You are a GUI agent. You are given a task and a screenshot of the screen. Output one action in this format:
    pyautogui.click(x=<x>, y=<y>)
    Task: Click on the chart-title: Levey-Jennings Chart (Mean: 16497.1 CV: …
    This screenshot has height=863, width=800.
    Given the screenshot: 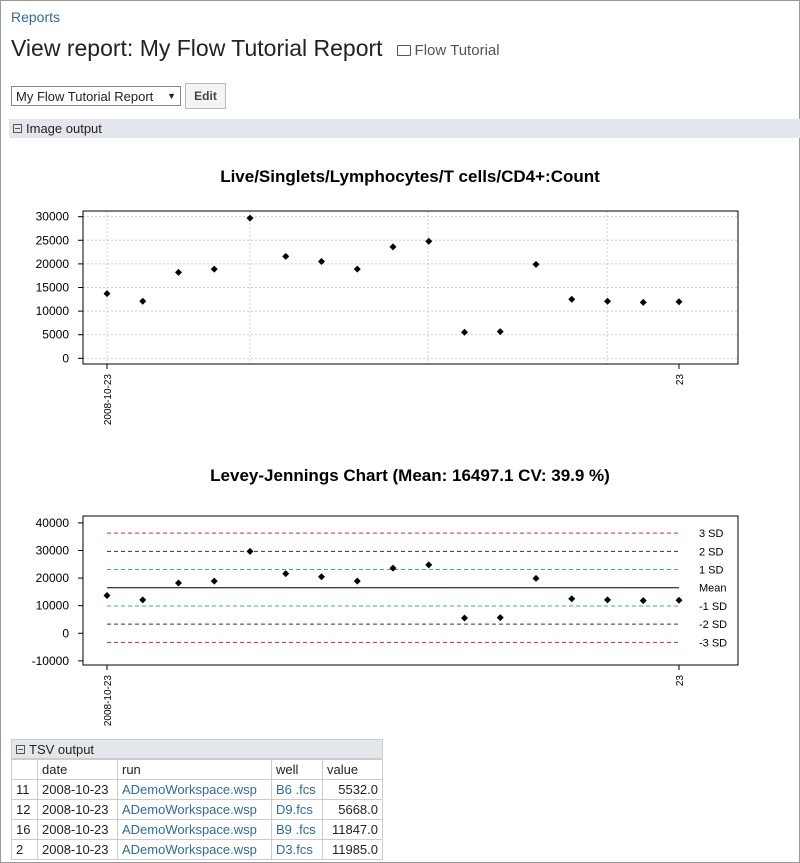 What is the action you would take?
    pyautogui.click(x=410, y=475)
    